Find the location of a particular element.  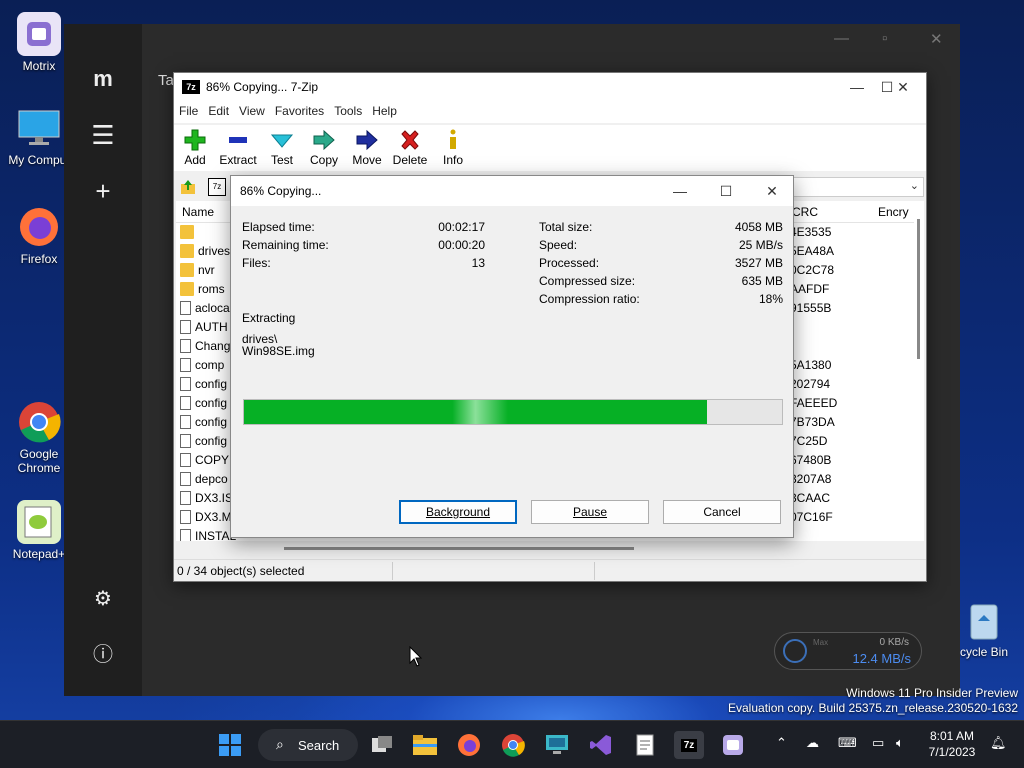

speed-meter: Max 0 KB/s 12.4 MB/s is located at coordinates (848, 651).